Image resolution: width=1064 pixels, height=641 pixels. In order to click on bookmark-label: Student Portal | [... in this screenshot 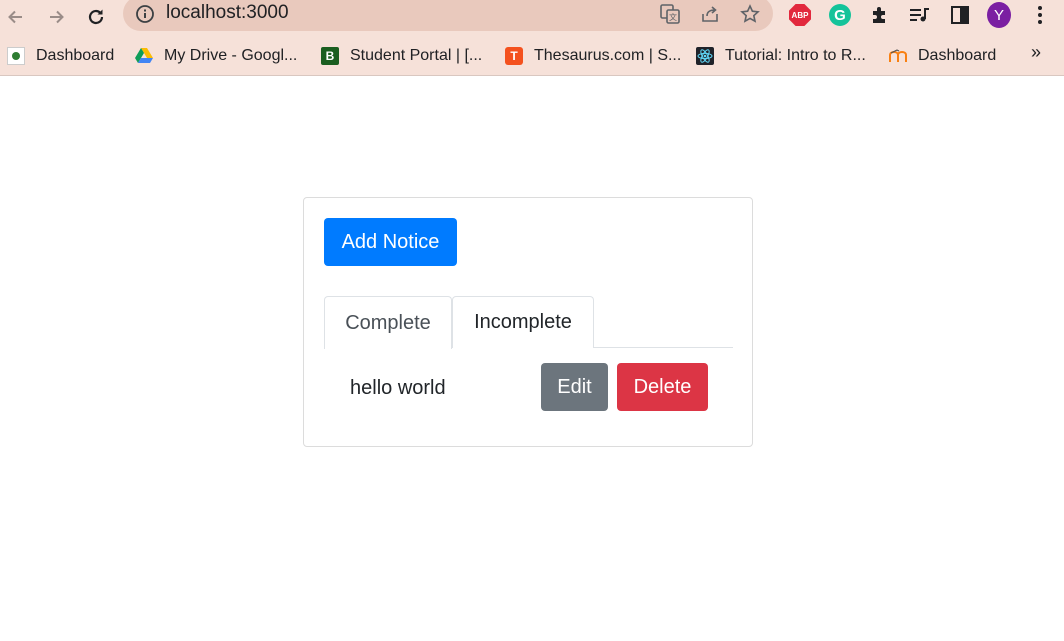, I will do `click(416, 55)`.